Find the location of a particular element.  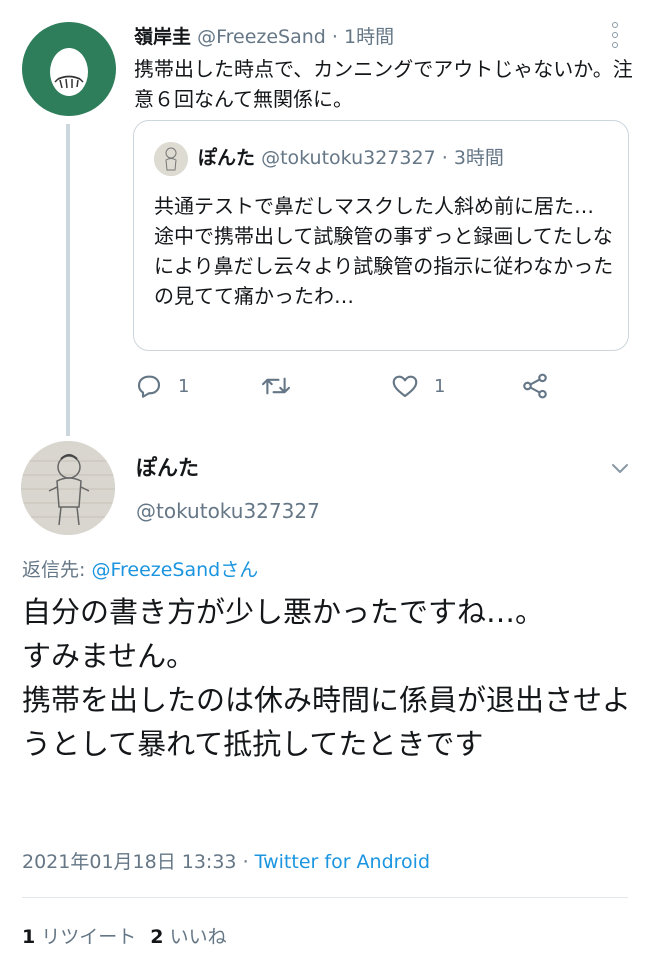

likes-stat: 2 いいね is located at coordinates (188, 937).